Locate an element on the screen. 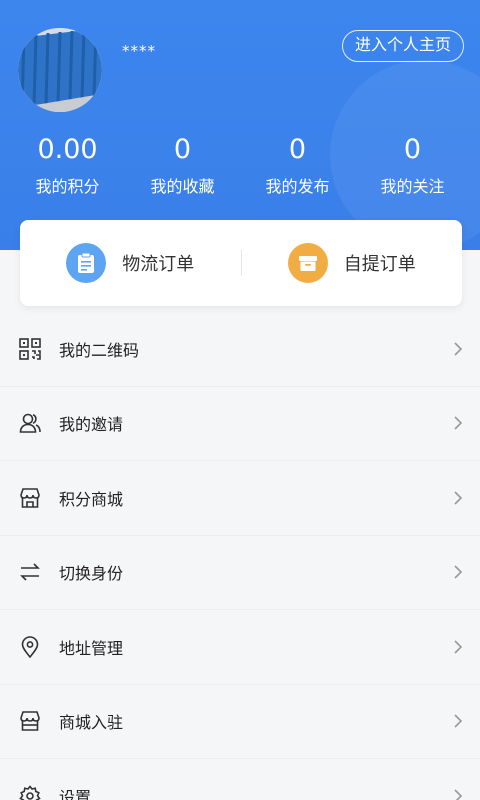 The width and height of the screenshot is (480, 800). stat-posts: 0 我的发布 is located at coordinates (297, 165).